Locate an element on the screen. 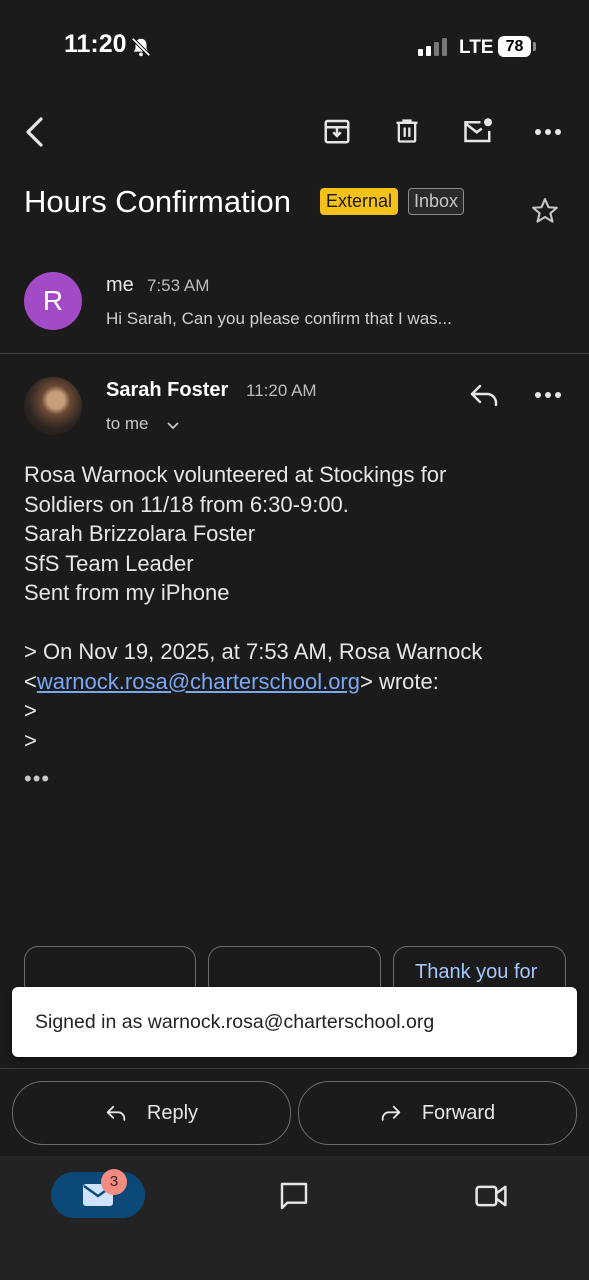 The image size is (589, 1280). status-time: 11:20 is located at coordinates (95, 44).